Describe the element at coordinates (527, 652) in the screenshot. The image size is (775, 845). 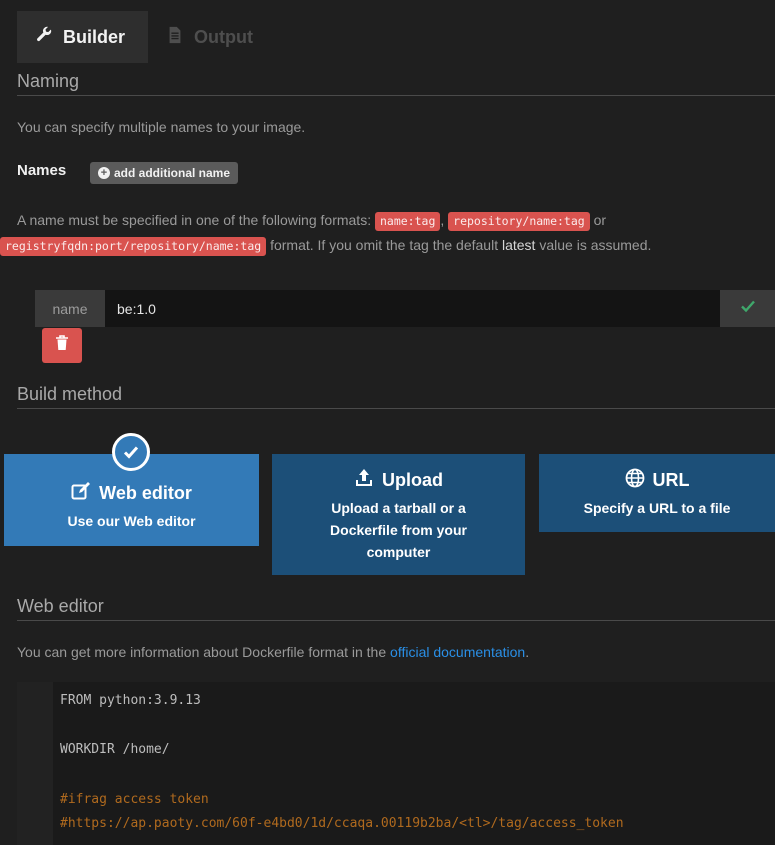
I see `web-editor-description-period: .` at that location.